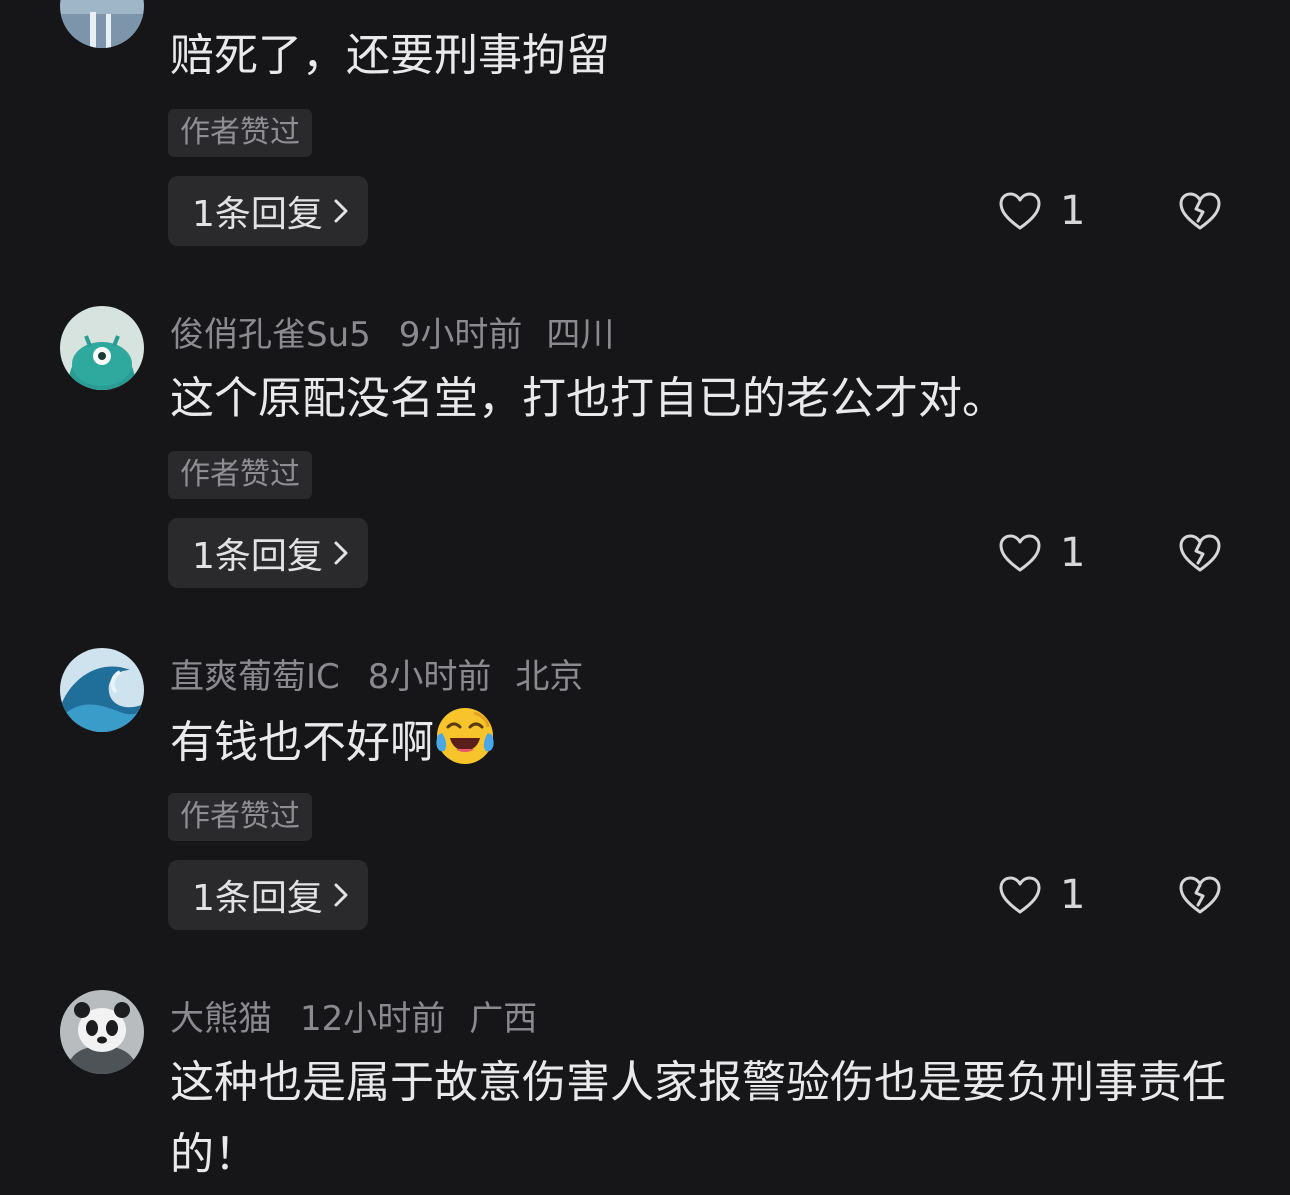 The width and height of the screenshot is (1290, 1195). I want to click on comment-text: 这种也是属于故意伤害人家报警验伤也是要负刑事责任的！, so click(698, 1118).